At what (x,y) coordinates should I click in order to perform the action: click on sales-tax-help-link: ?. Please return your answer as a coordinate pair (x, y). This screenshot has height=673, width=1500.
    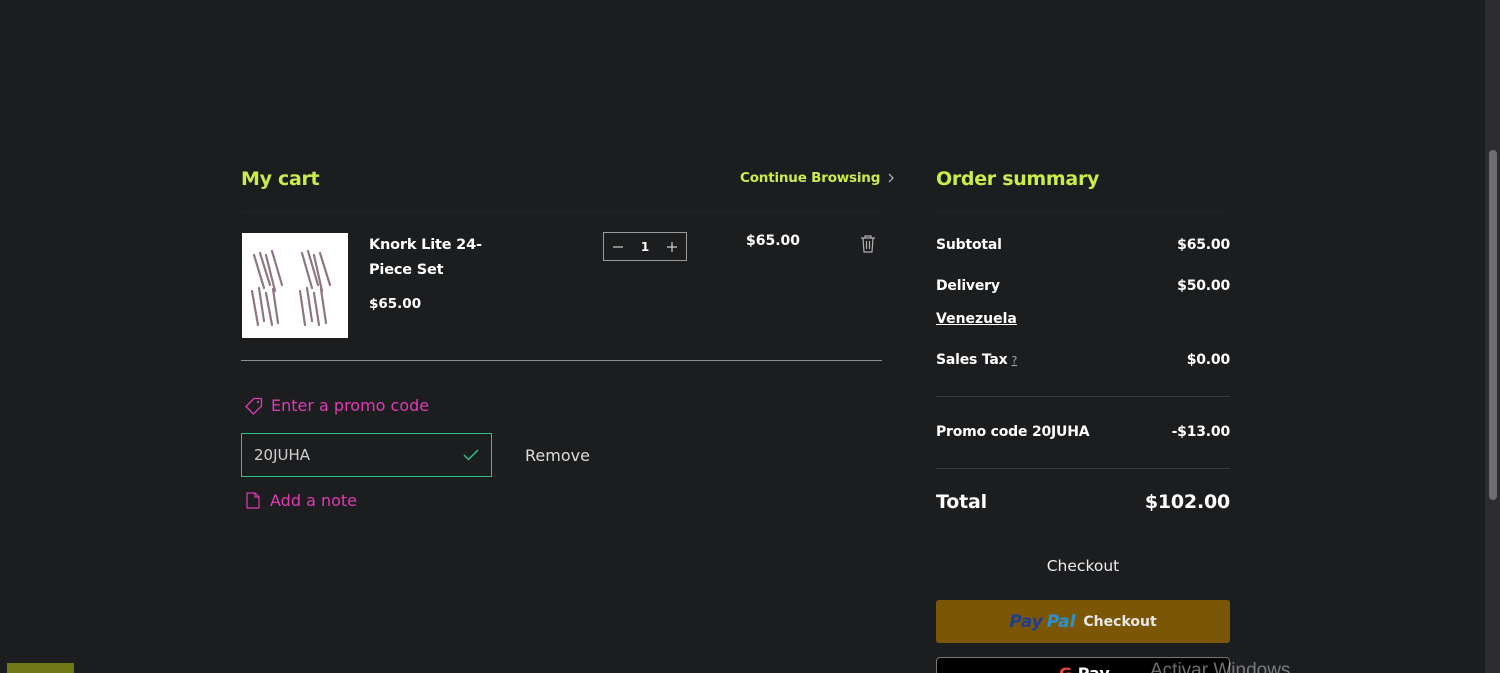
    Looking at the image, I should click on (1014, 360).